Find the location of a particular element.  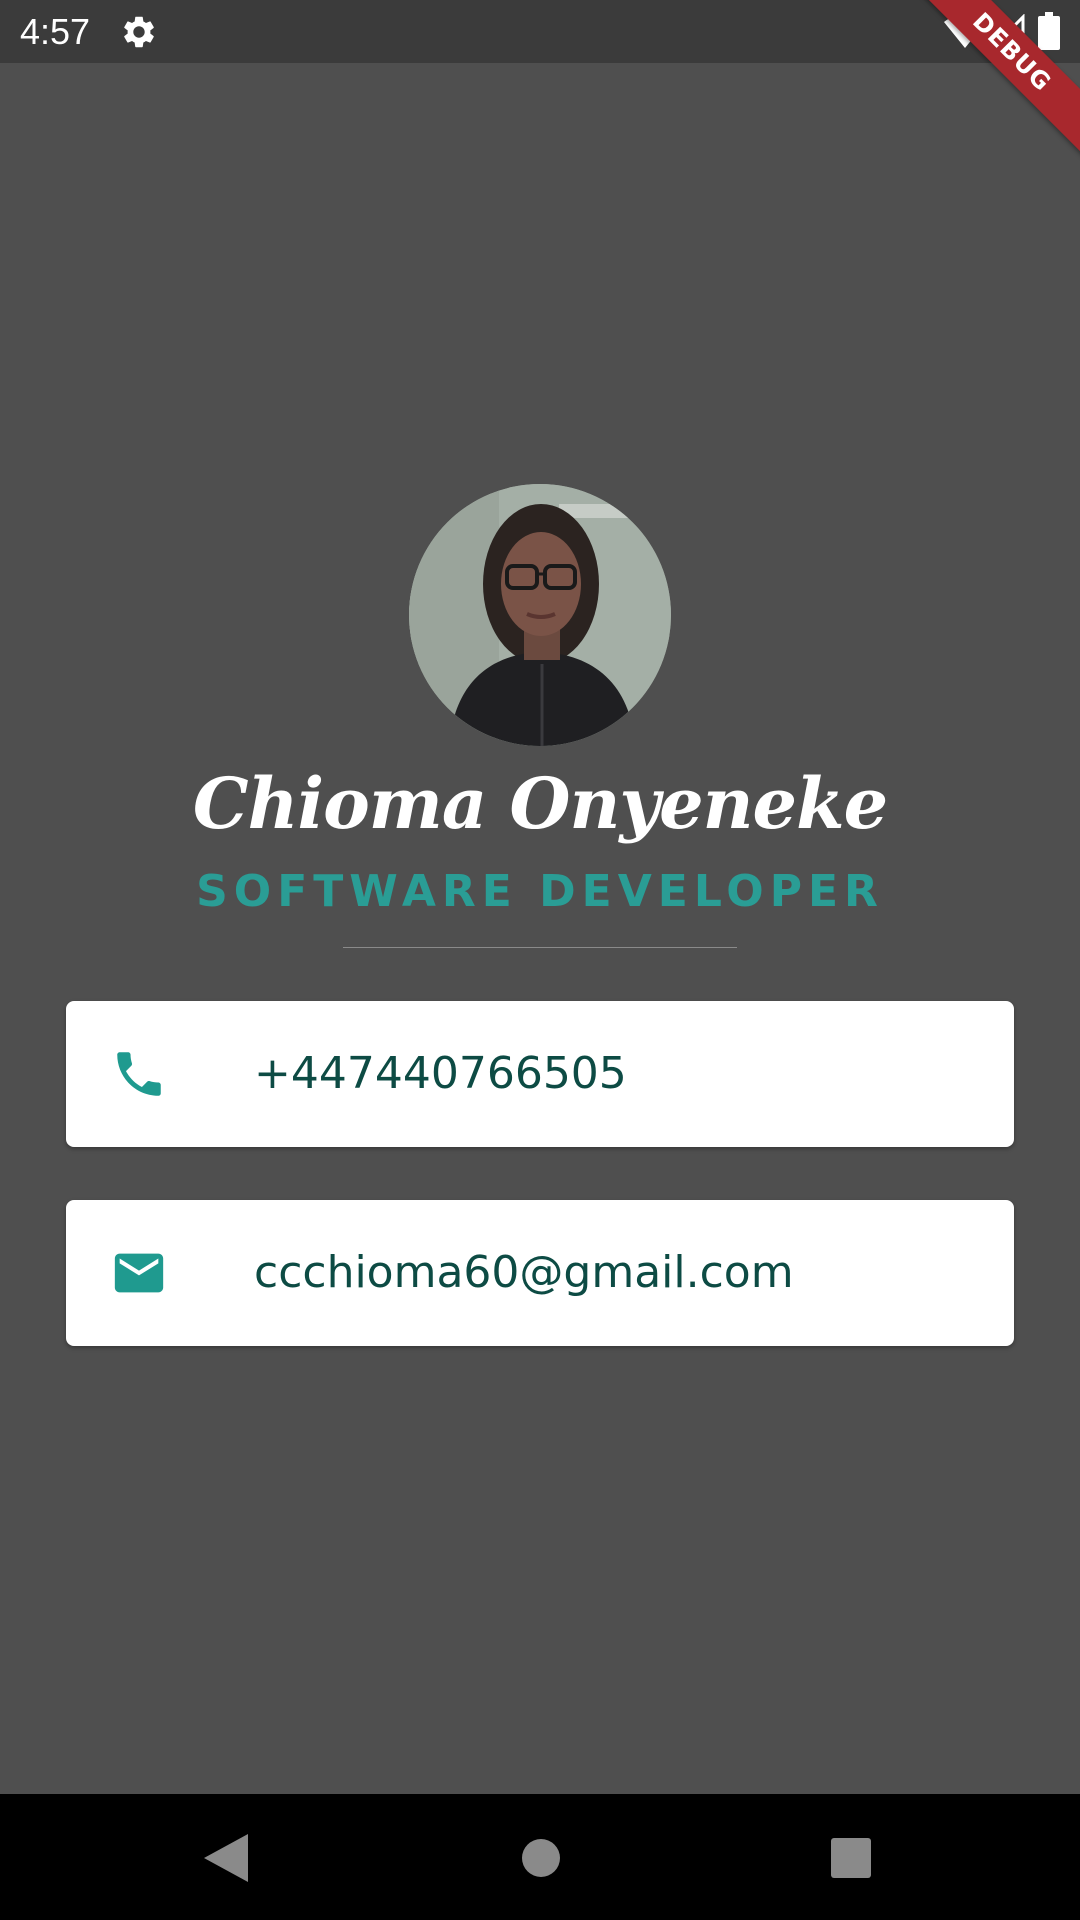

profile-photo is located at coordinates (540, 615).